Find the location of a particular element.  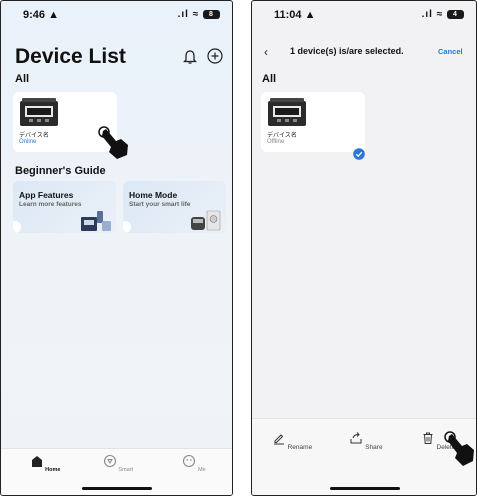

status-icons: .ıl ≈ 4 is located at coordinates (443, 14).